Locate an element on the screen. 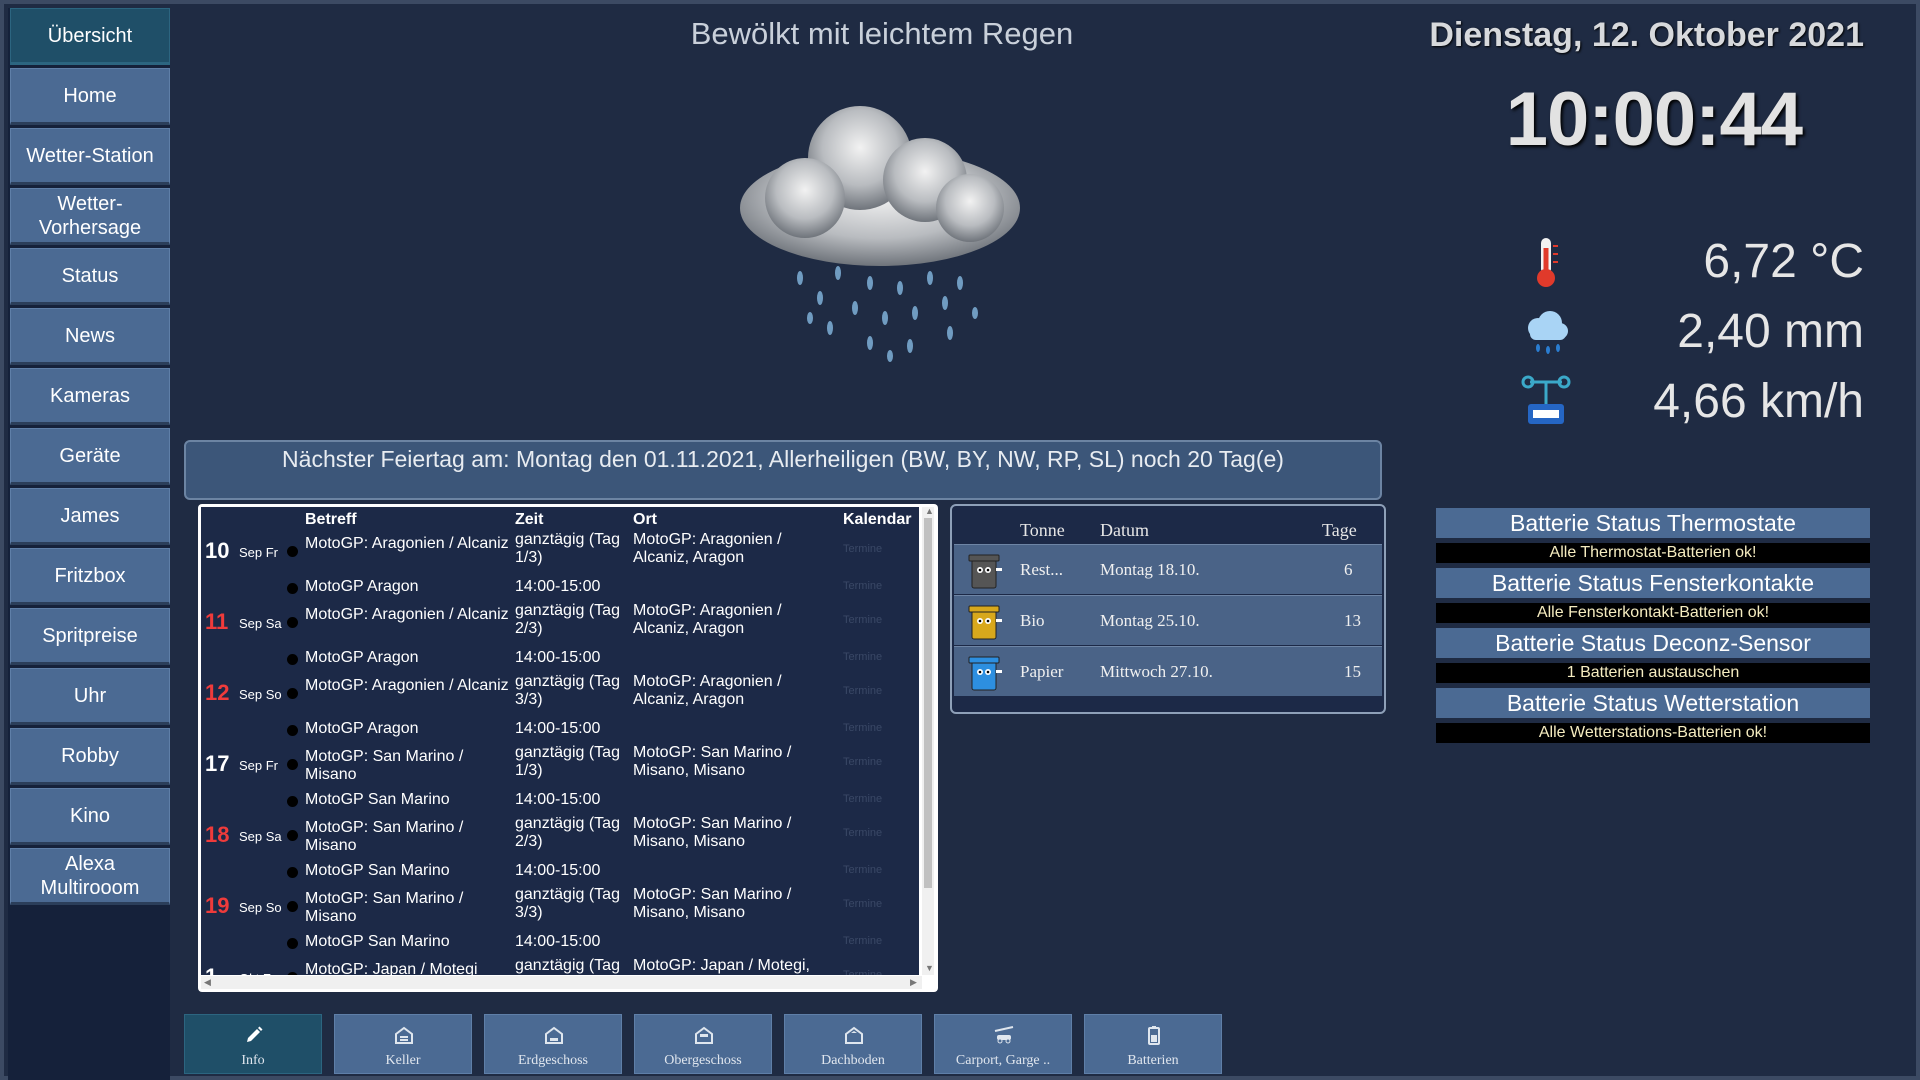 The height and width of the screenshot is (1080, 1920). sidebar-item-kino: Kino is located at coordinates (90, 816).